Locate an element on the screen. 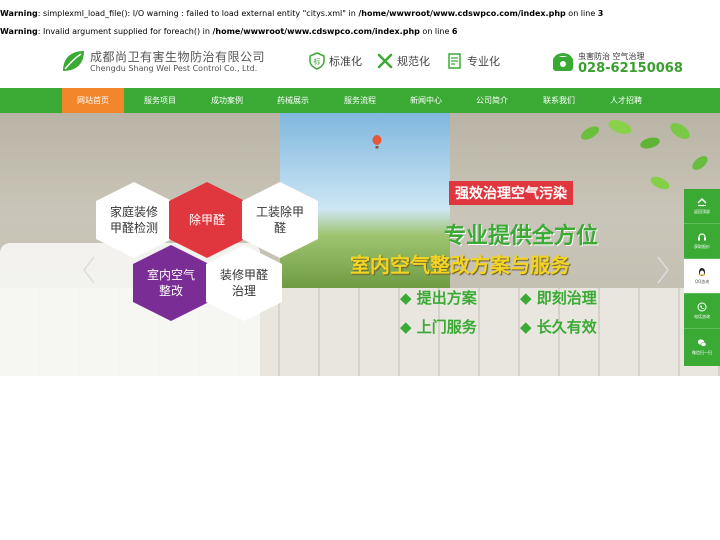 The width and height of the screenshot is (720, 540). nav-item-process: 服务流程 is located at coordinates (360, 100).